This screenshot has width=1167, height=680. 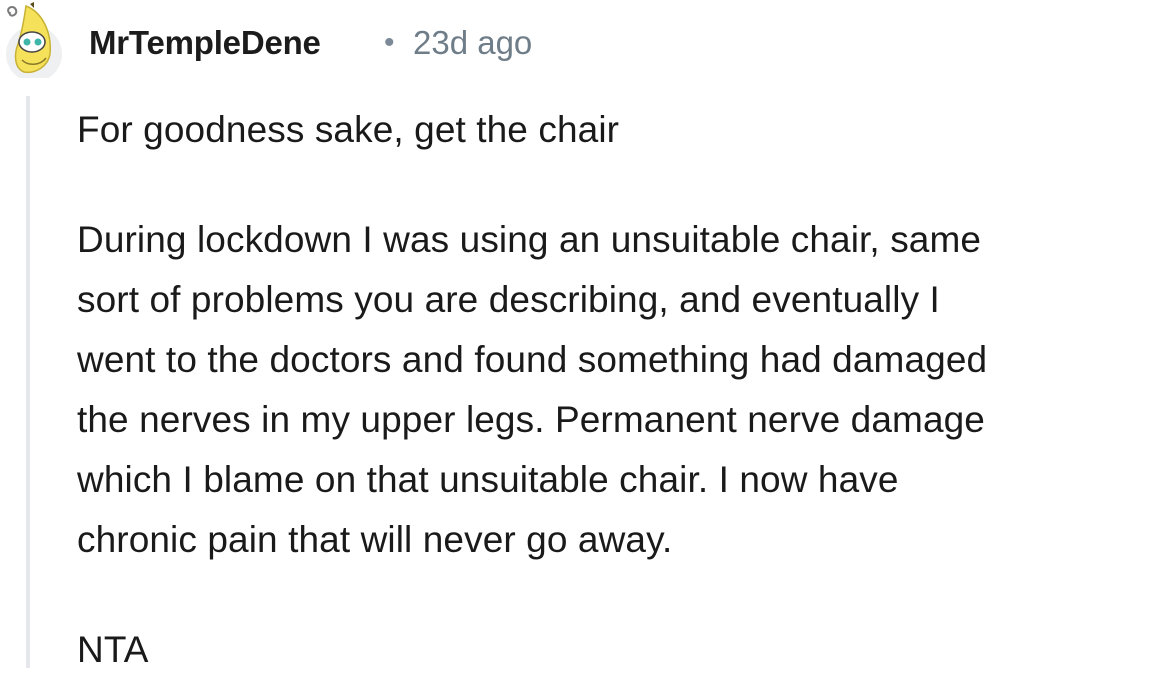 I want to click on comment-paragraph: For goodness sake, get the chair, so click(x=348, y=129).